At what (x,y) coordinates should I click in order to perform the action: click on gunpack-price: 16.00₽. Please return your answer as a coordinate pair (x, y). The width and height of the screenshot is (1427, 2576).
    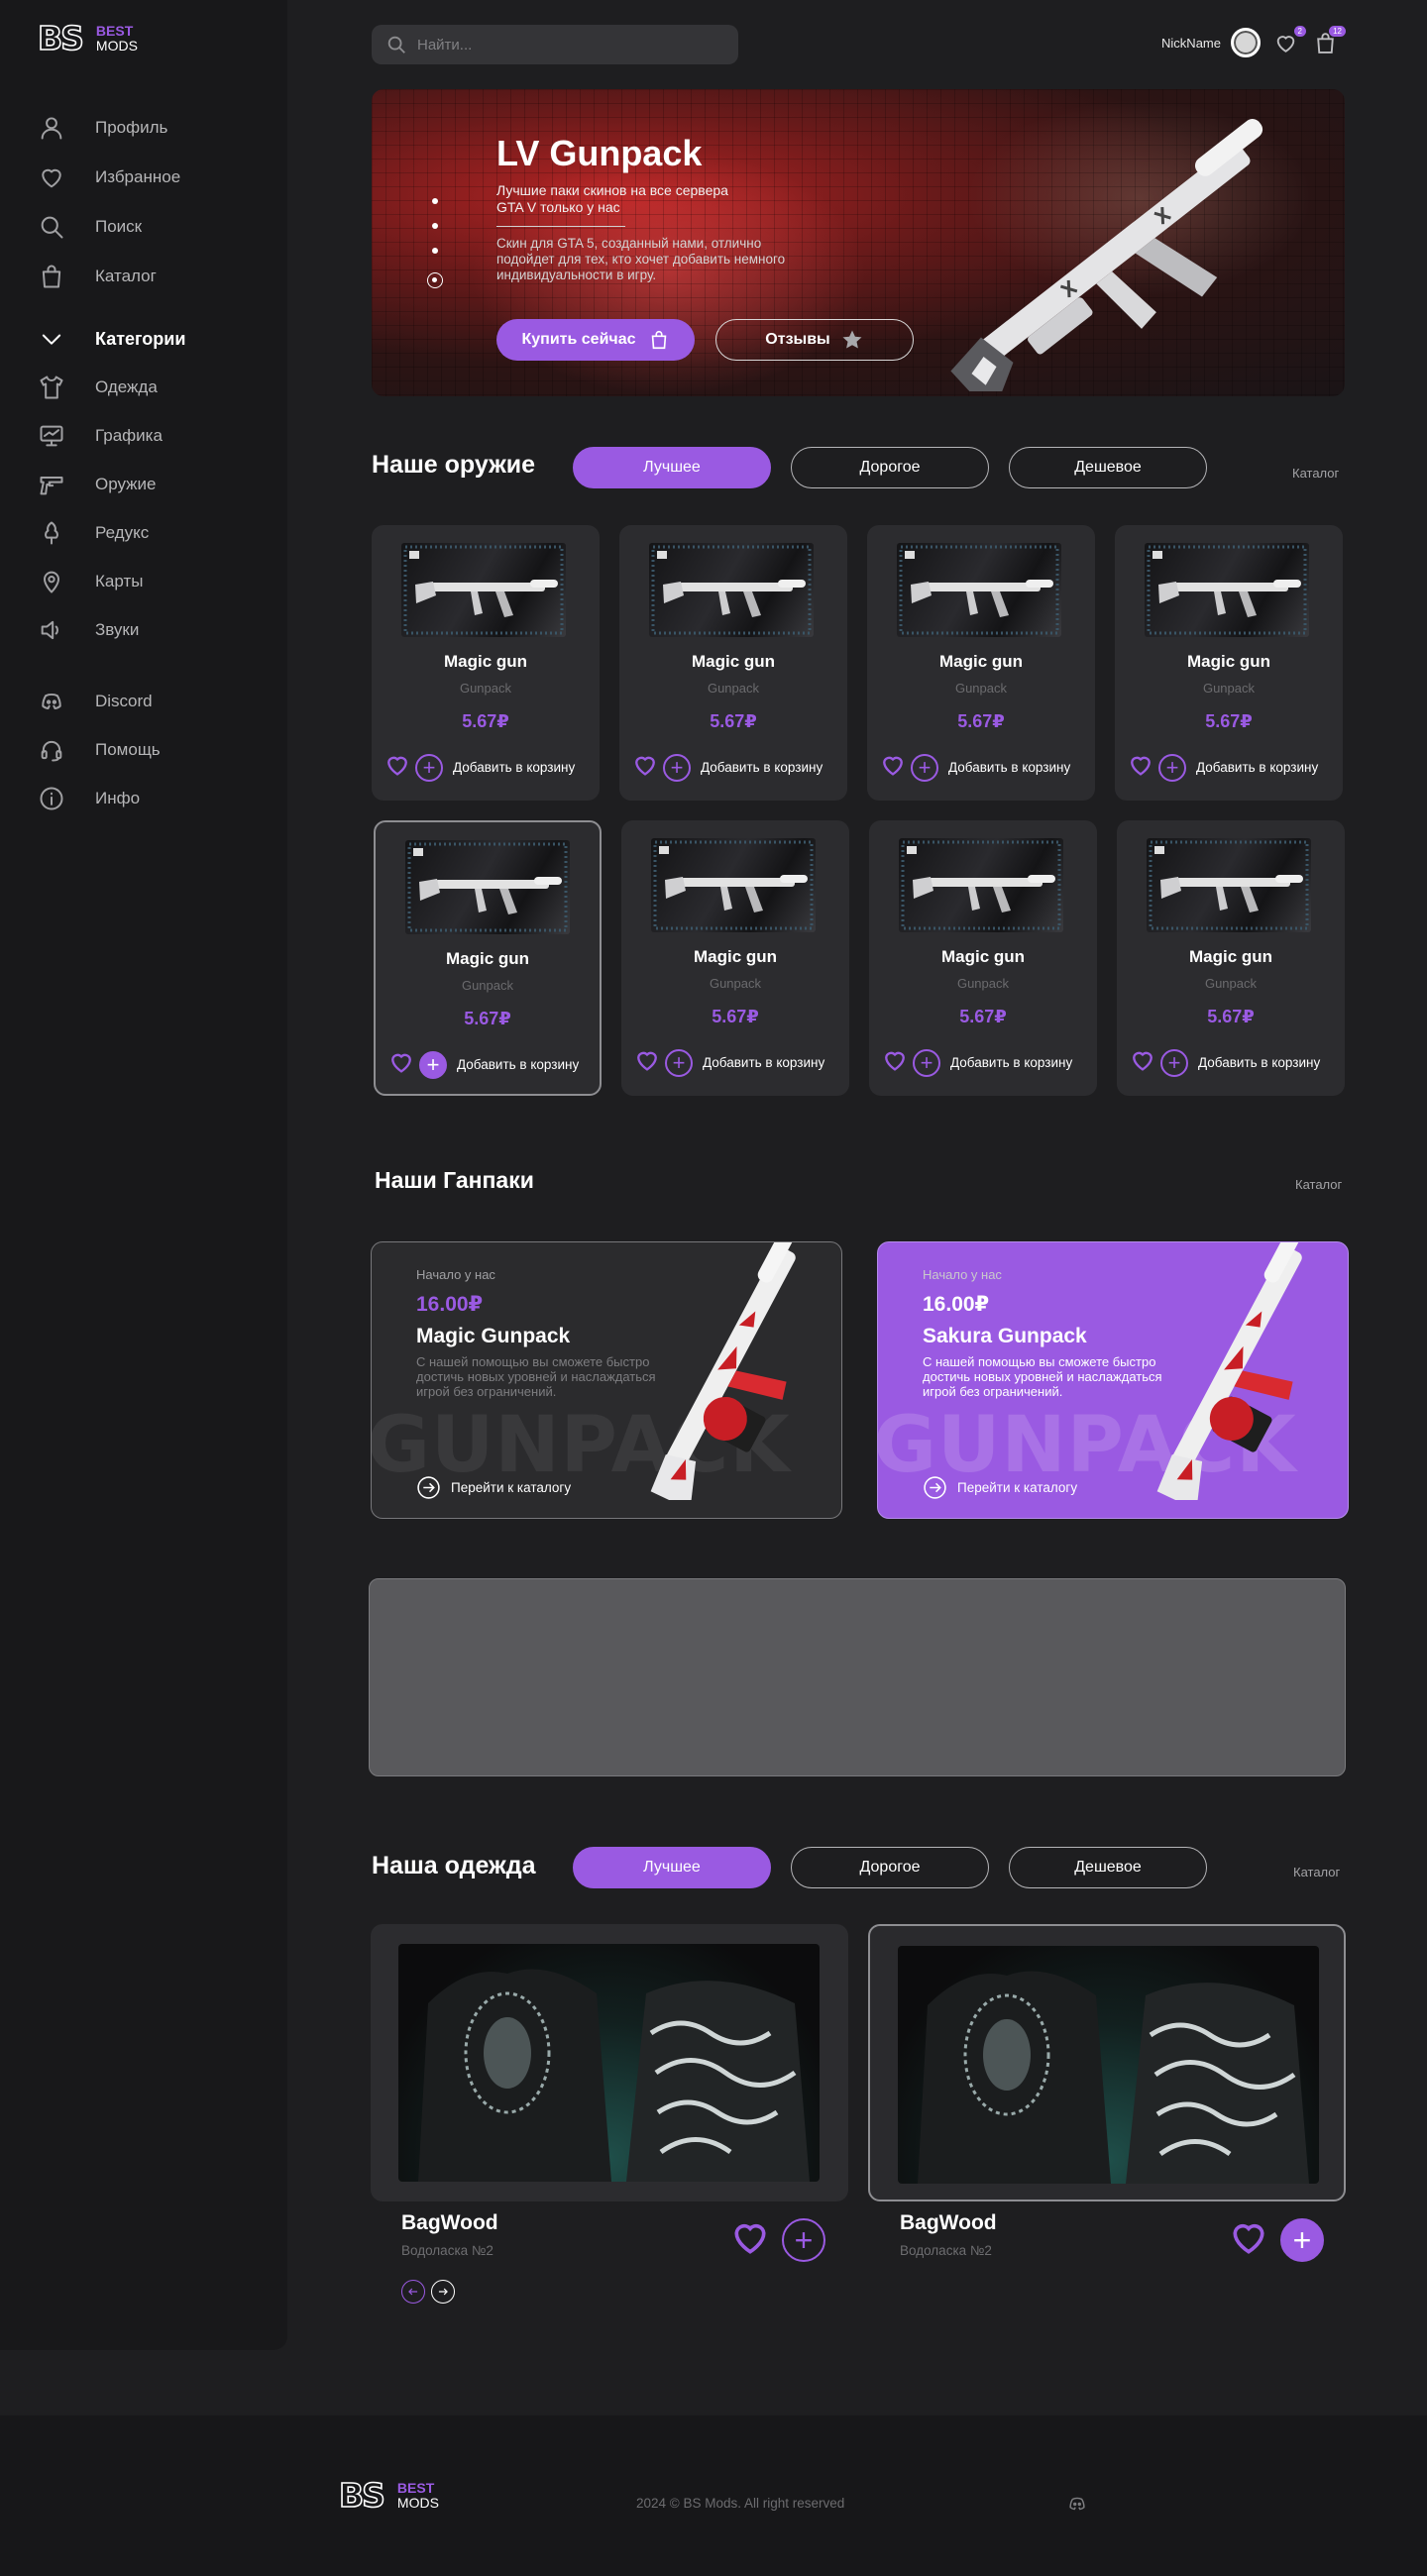
    Looking at the image, I should click on (450, 1304).